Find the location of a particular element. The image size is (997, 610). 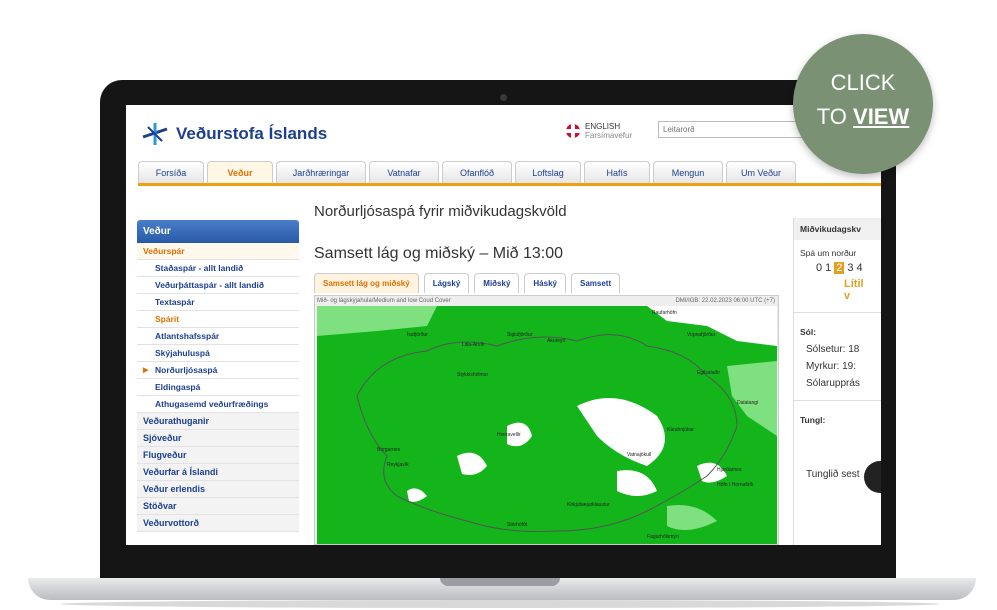

map-place-kirkjubaejarklaustur: Kirkjubæjarklaustur is located at coordinates (588, 505).